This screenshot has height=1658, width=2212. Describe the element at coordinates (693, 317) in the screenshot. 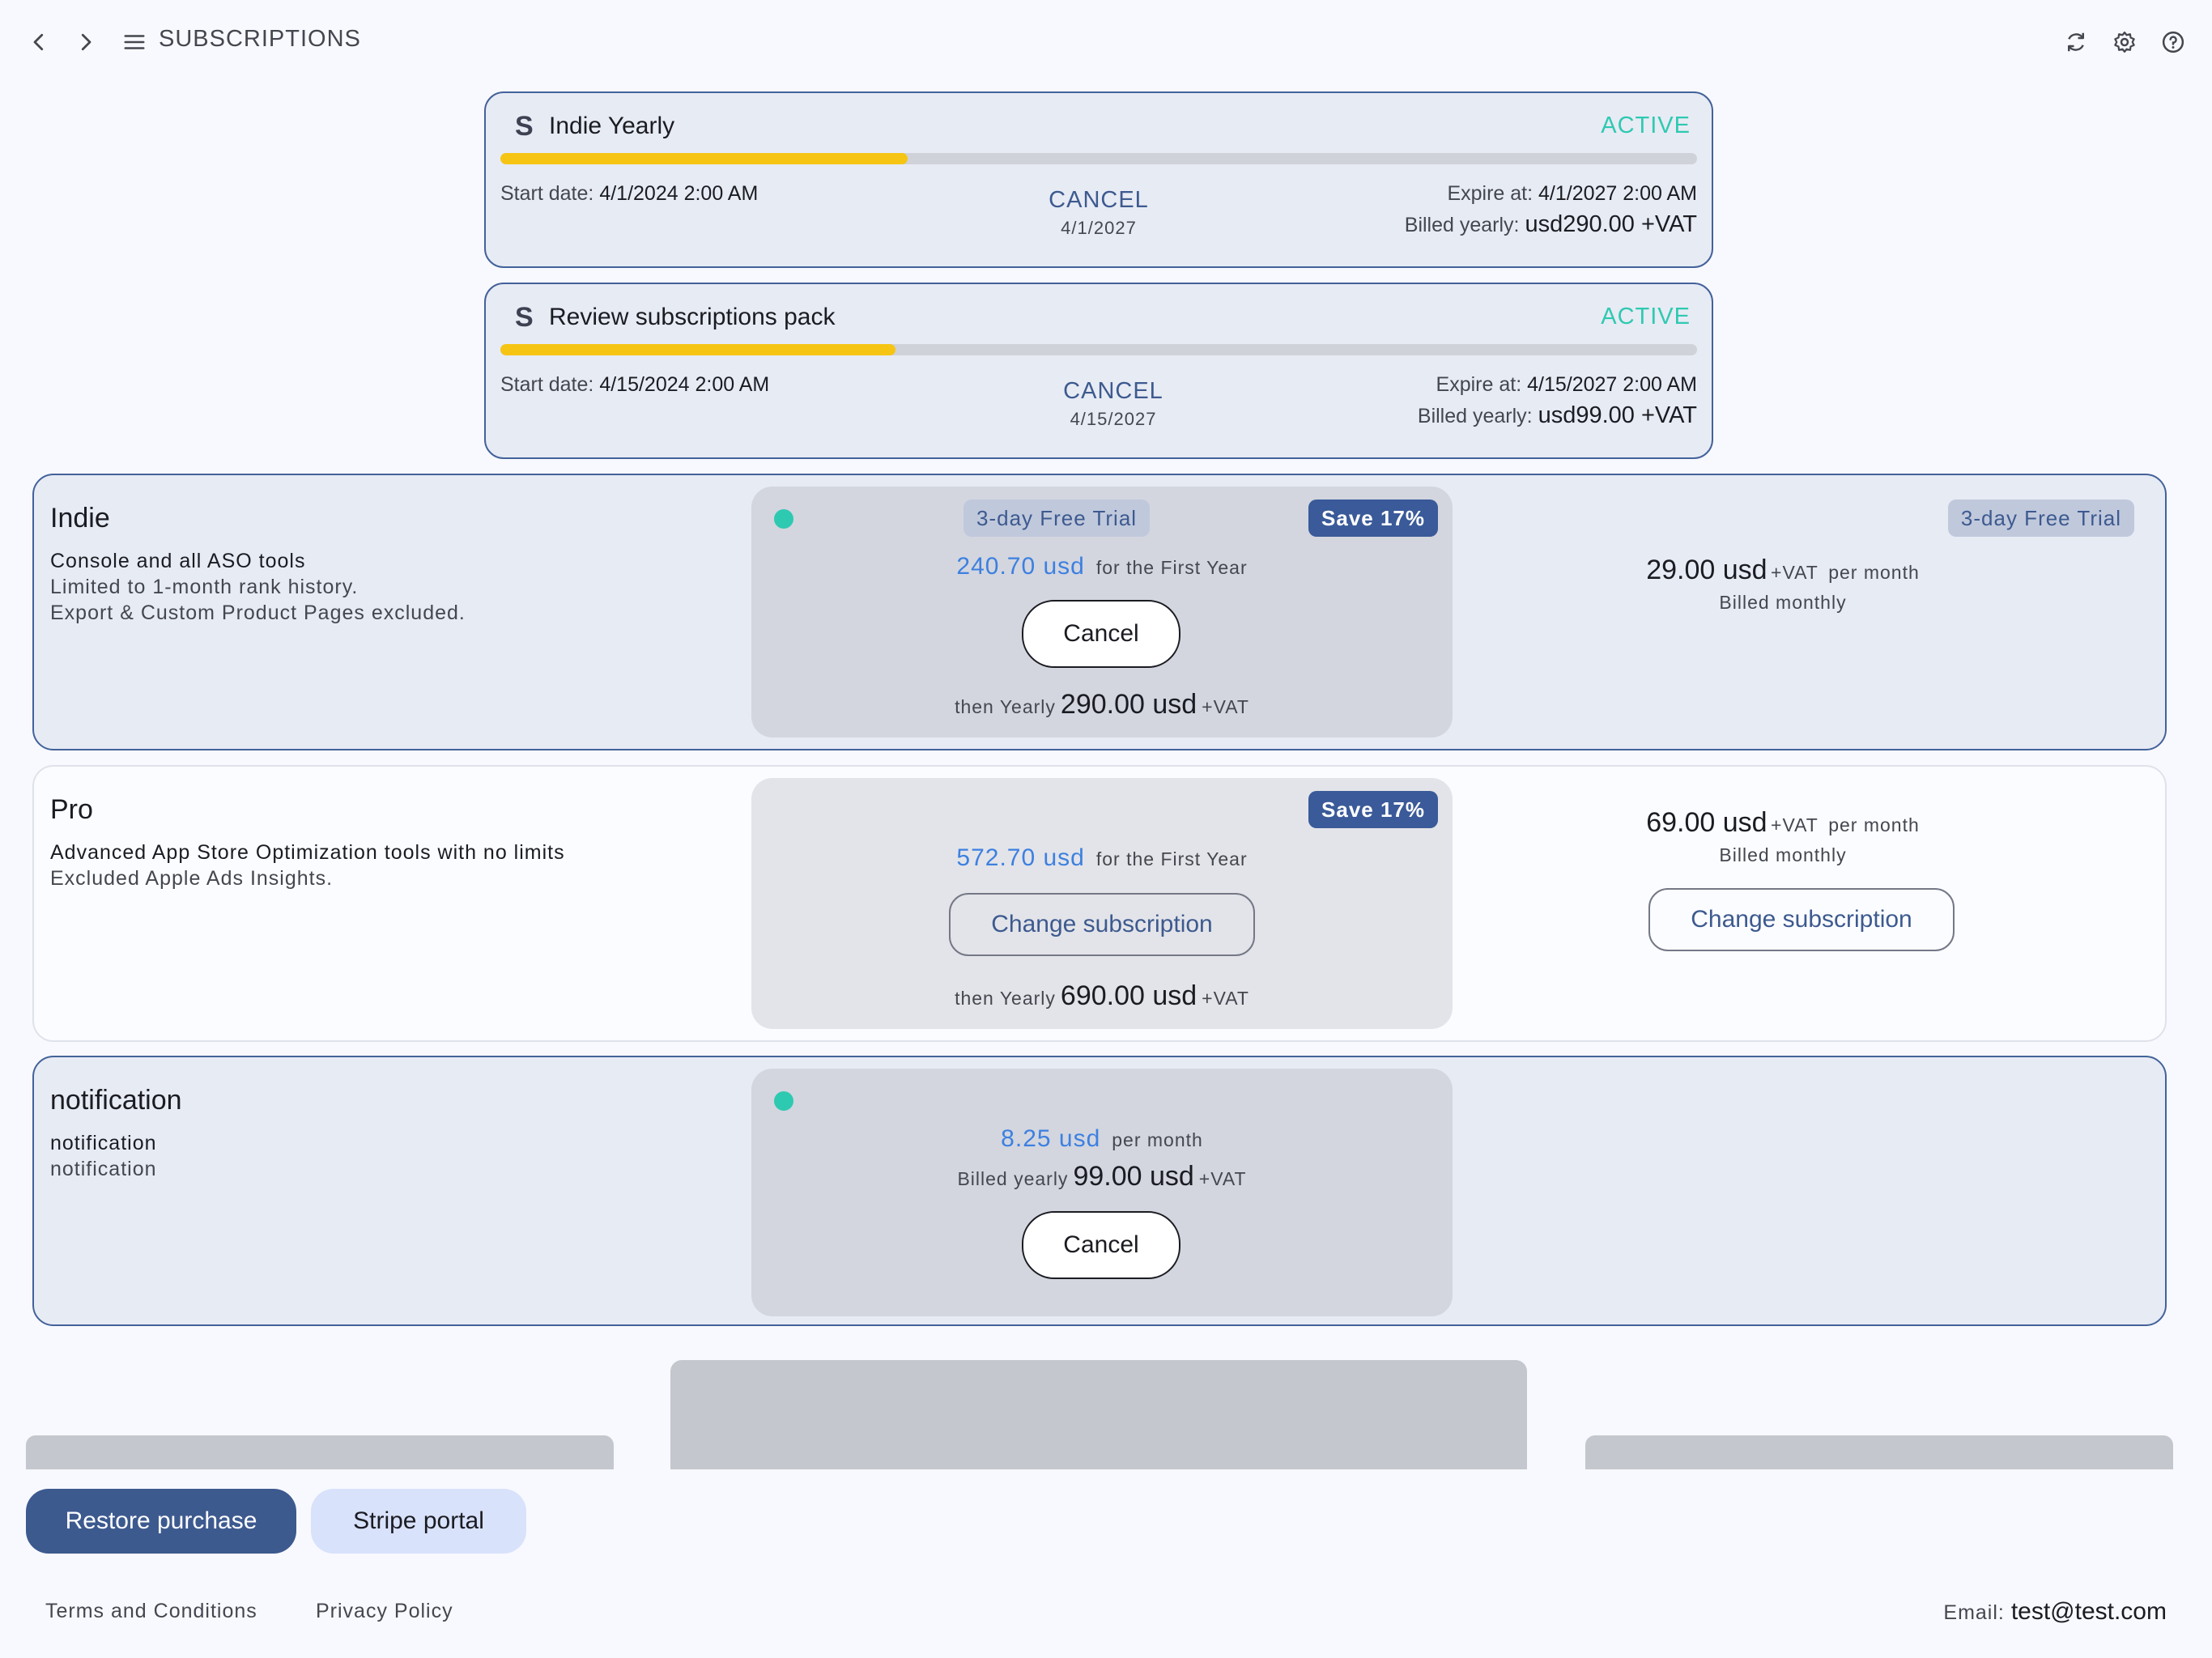

I see `subscription-name: Review subscriptions pack` at that location.